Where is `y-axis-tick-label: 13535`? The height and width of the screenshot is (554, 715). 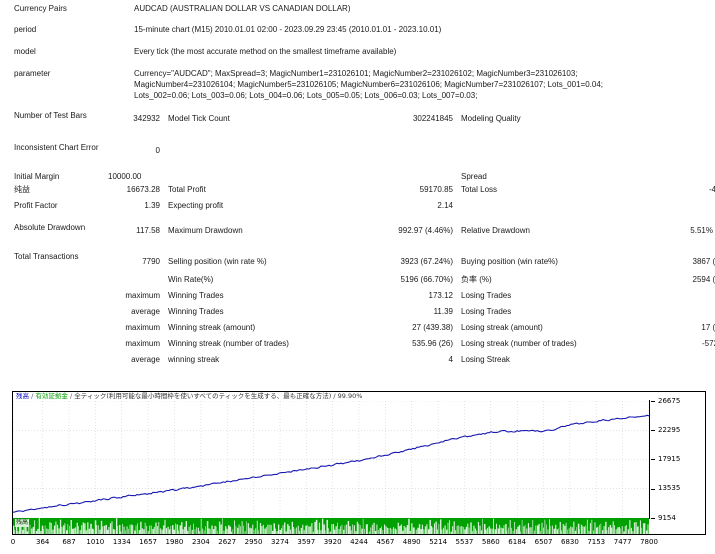
y-axis-tick-label: 13535 is located at coordinates (669, 488).